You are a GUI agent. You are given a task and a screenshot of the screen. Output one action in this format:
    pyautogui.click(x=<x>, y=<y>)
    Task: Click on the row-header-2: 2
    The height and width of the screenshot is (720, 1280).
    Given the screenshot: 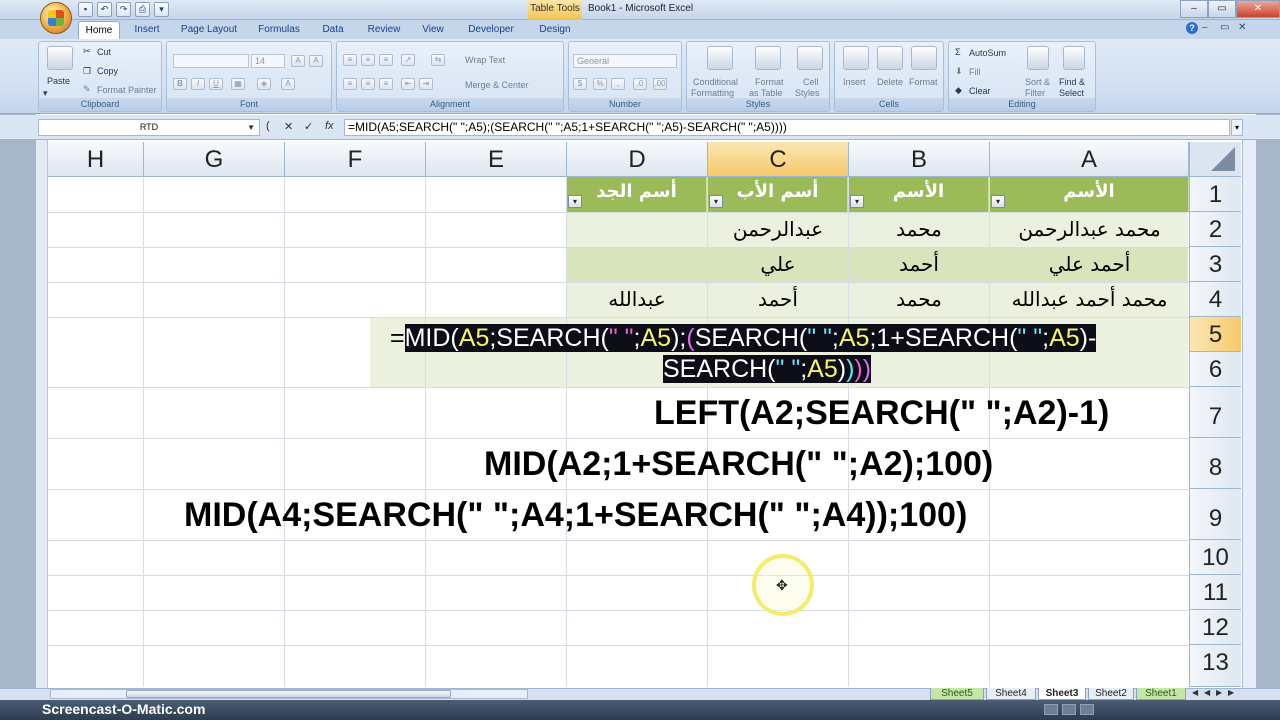 What is the action you would take?
    pyautogui.click(x=1215, y=229)
    